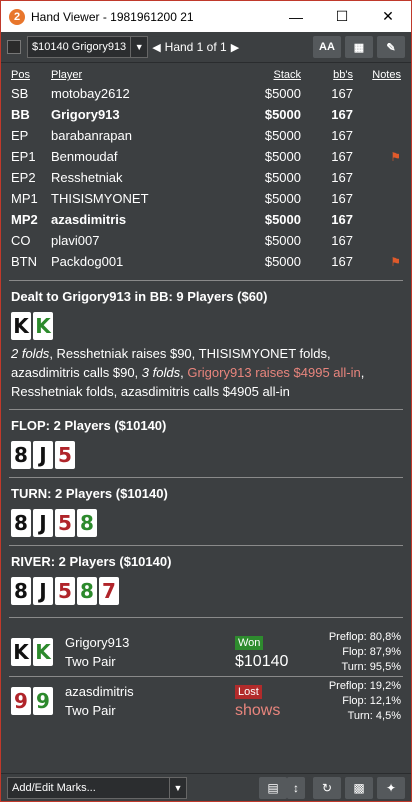 This screenshot has width=412, height=802. I want to click on col-stack-header: Stack, so click(266, 75).